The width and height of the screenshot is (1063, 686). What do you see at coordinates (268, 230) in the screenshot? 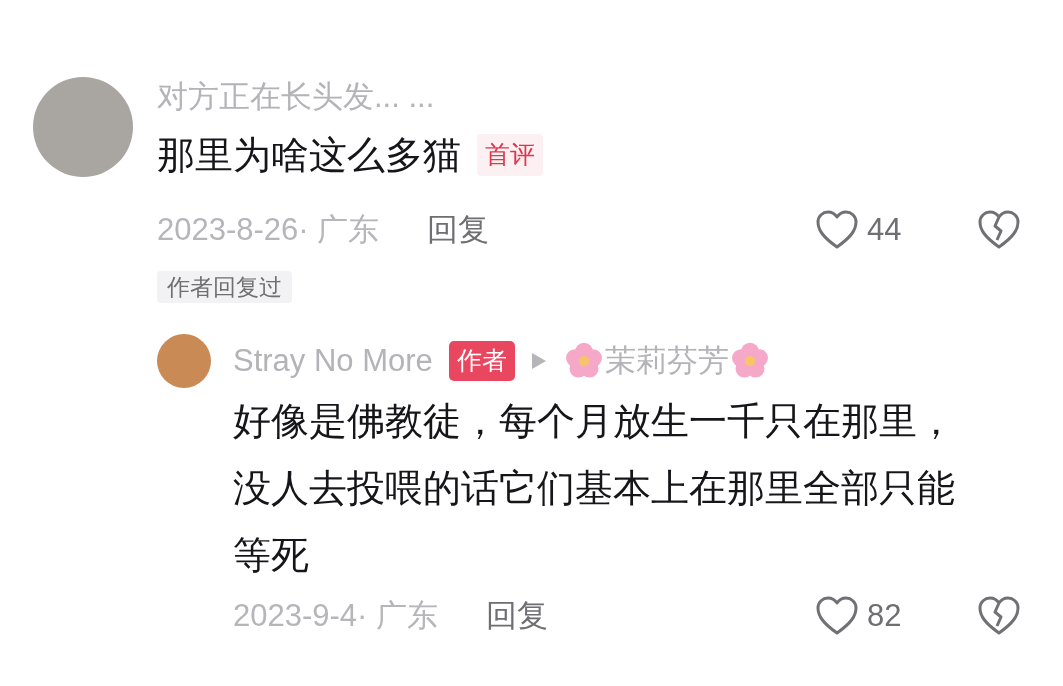
I see `comment-date: 2023-8-26· 广东` at bounding box center [268, 230].